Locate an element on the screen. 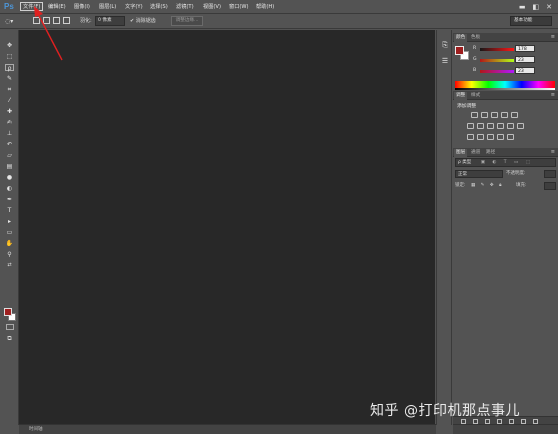 Image resolution: width=558 pixels, height=434 pixels. brightness-icon is located at coordinates (474, 115).